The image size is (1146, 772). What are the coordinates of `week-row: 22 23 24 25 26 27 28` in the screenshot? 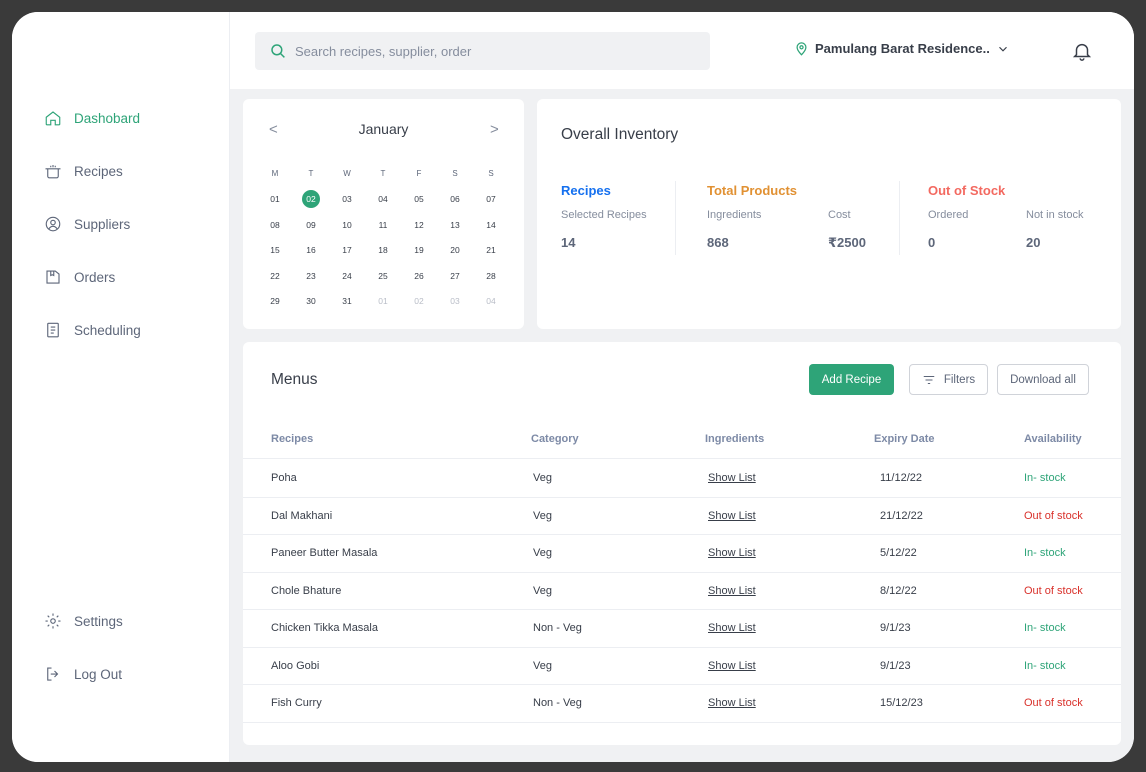 It's located at (383, 276).